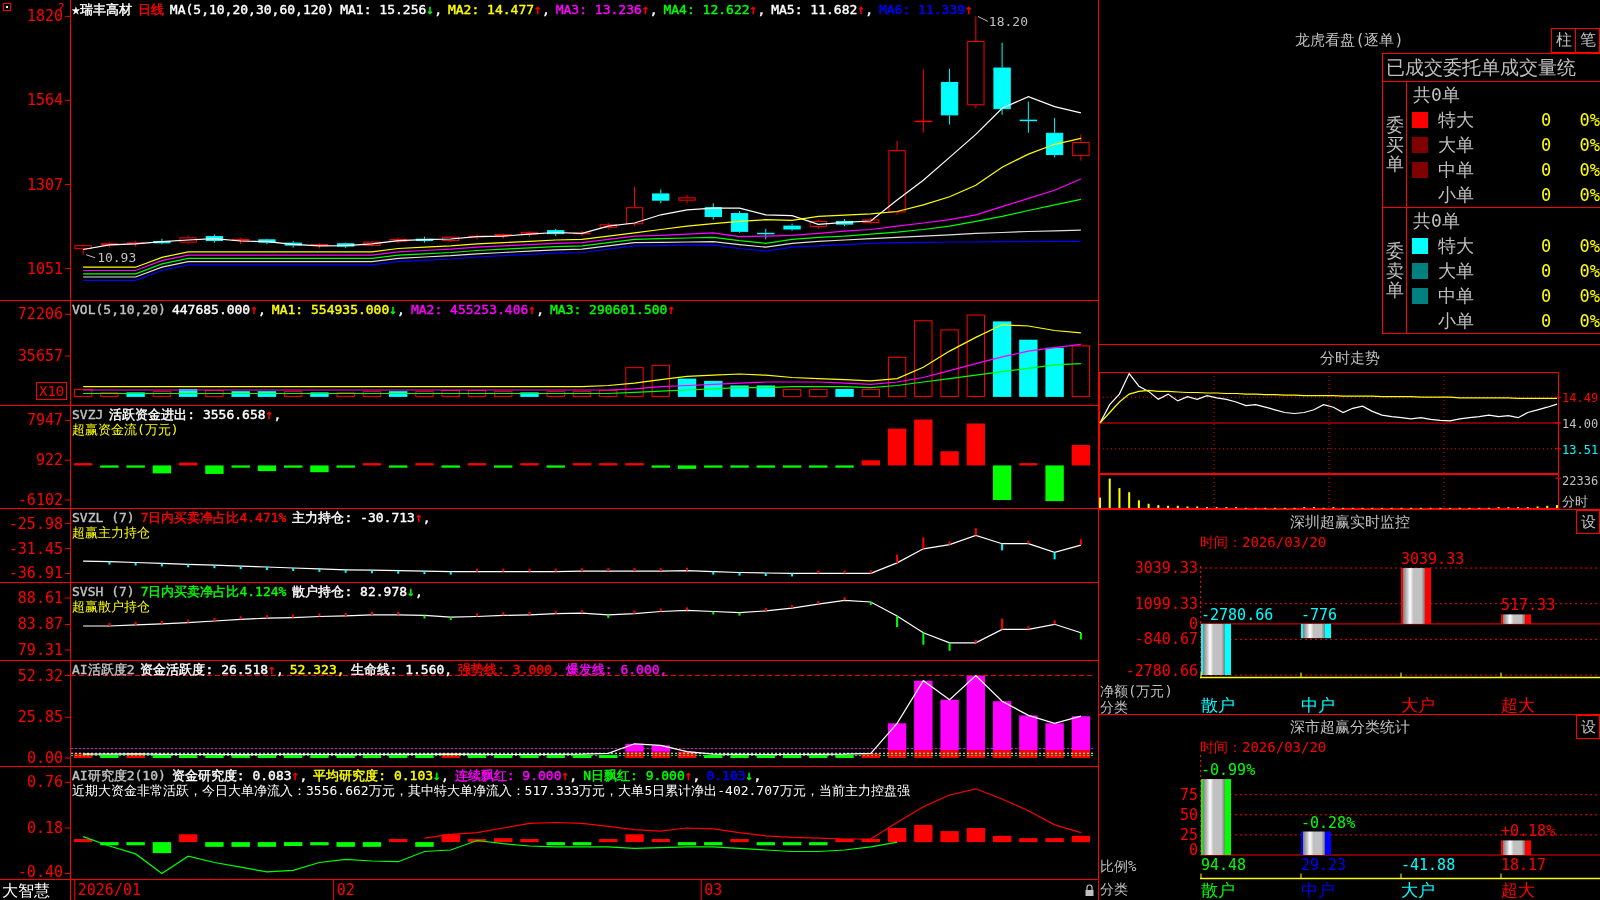 This screenshot has height=900, width=1600. What do you see at coordinates (49, 460) in the screenshot?
I see `axis-tick-label: 922` at bounding box center [49, 460].